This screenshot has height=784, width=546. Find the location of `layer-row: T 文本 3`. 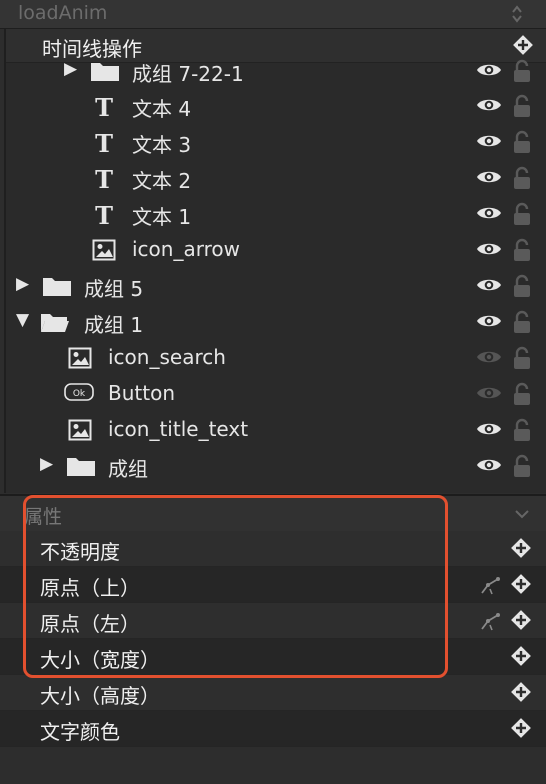

layer-row: T 文本 3 is located at coordinates (276, 142).